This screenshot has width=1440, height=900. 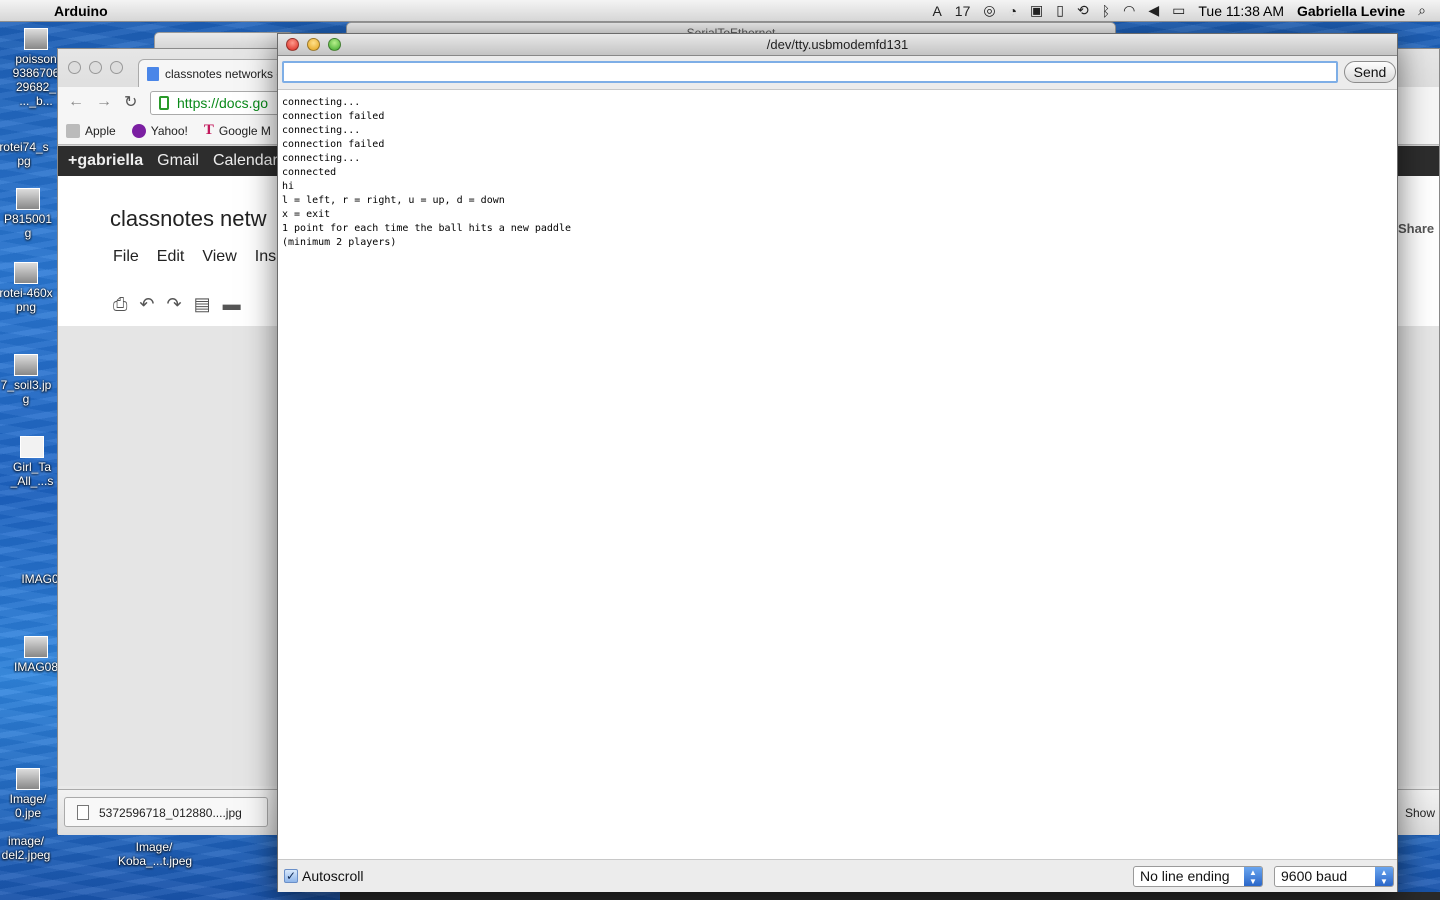 I want to click on autoscroll-label: Autoscroll, so click(x=333, y=876).